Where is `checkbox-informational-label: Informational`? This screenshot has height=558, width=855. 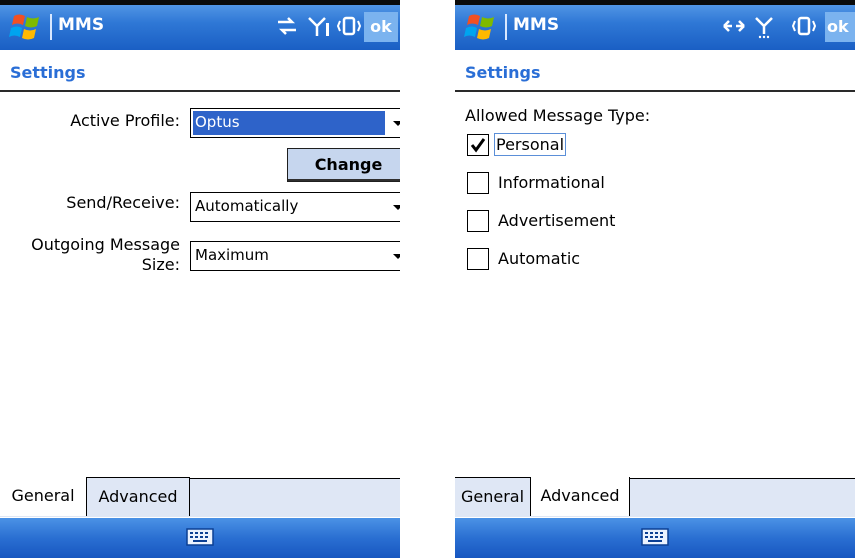 checkbox-informational-label: Informational is located at coordinates (551, 182).